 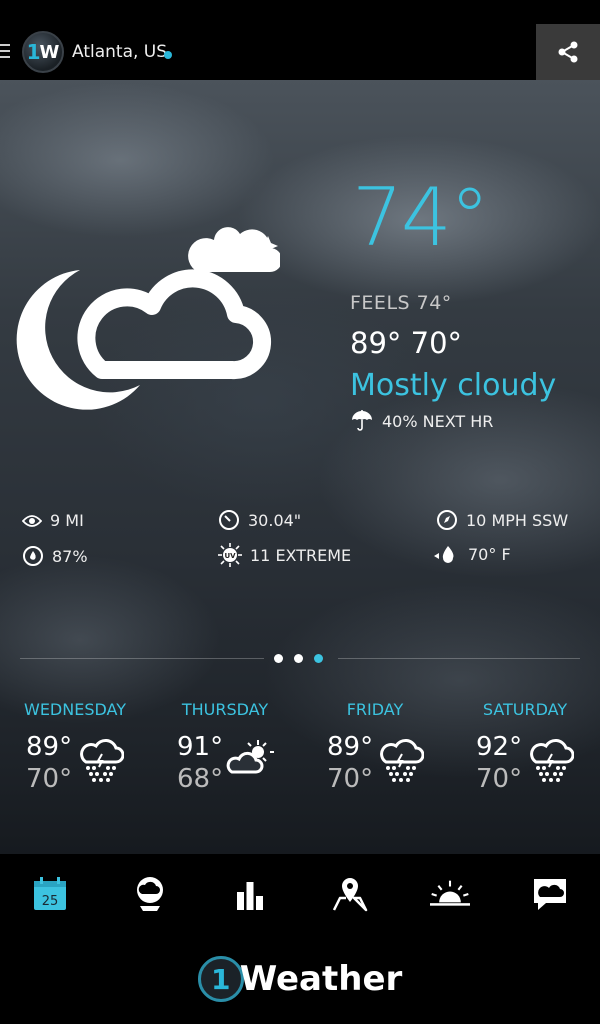 I want to click on dewpoint-icon, so click(x=444, y=554).